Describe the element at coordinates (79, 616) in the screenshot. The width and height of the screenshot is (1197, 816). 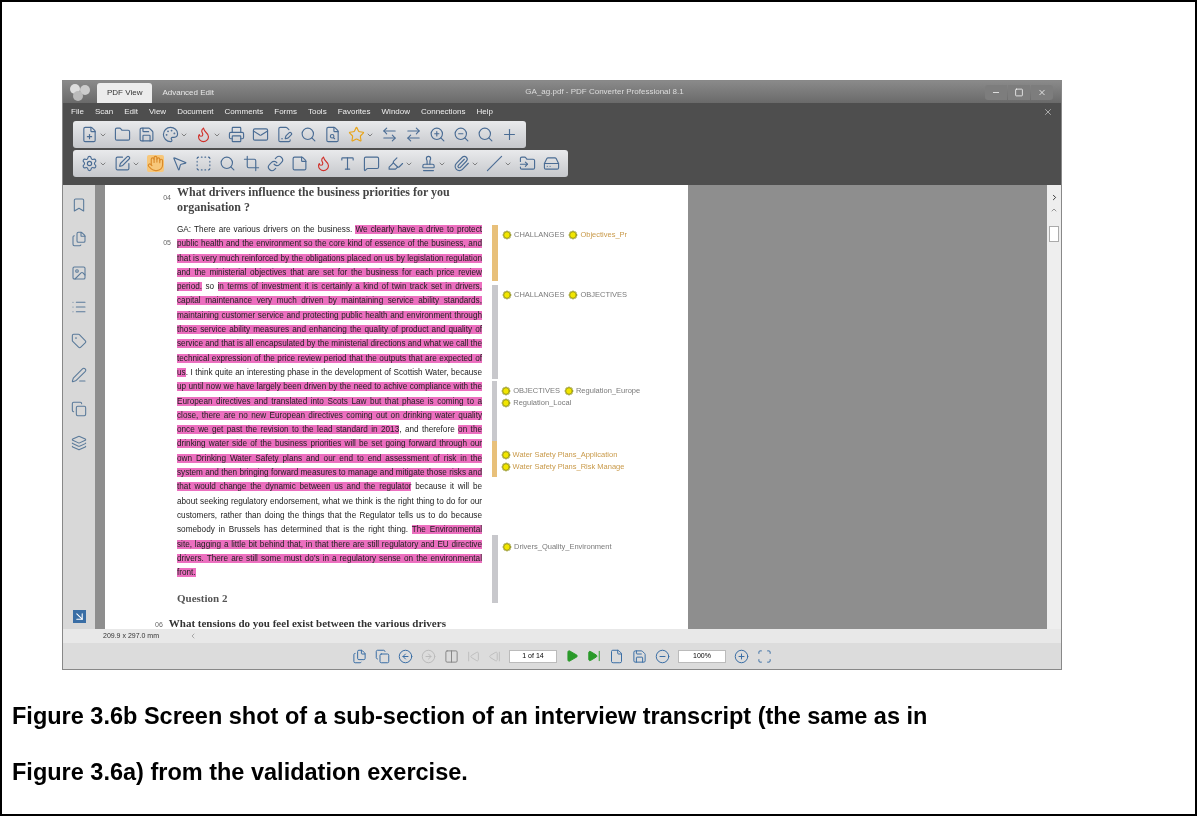
I see `expand-icon` at that location.